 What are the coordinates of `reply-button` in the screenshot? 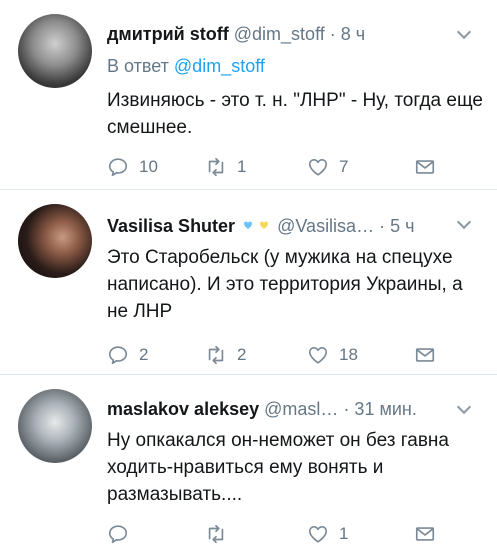 It's located at (123, 534).